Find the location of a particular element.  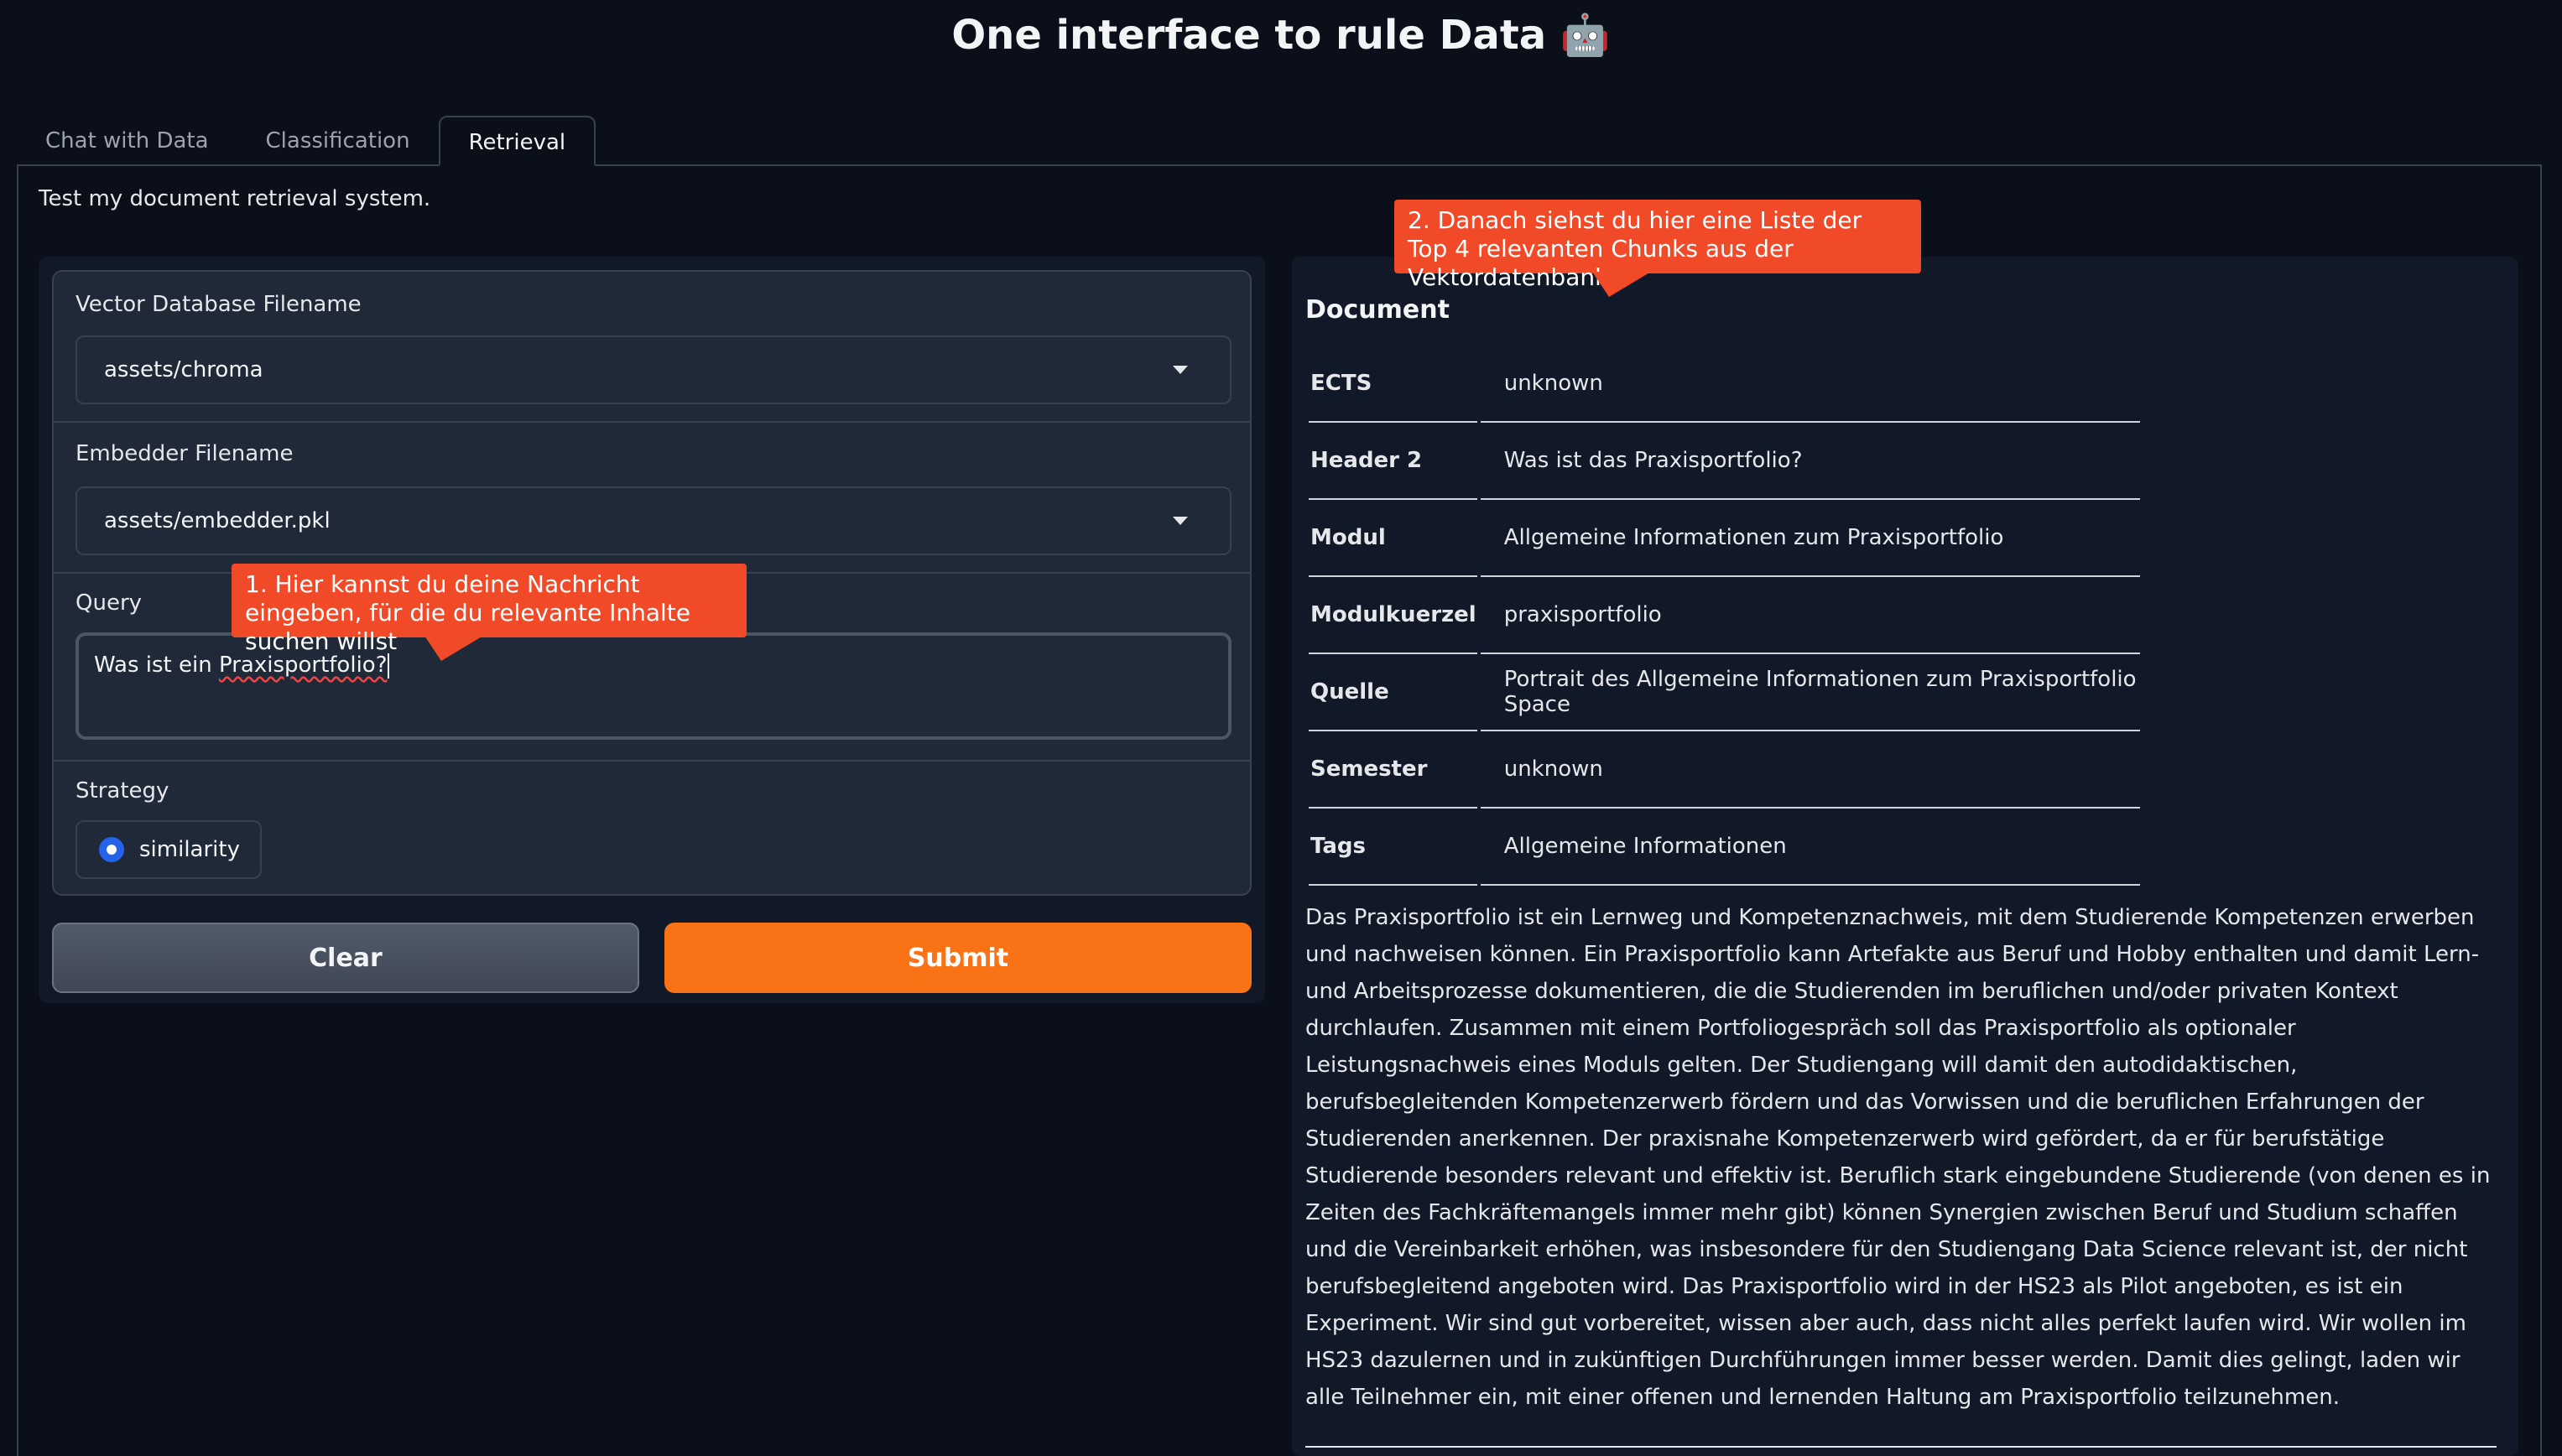

metadata-key: Semester is located at coordinates (1393, 770).